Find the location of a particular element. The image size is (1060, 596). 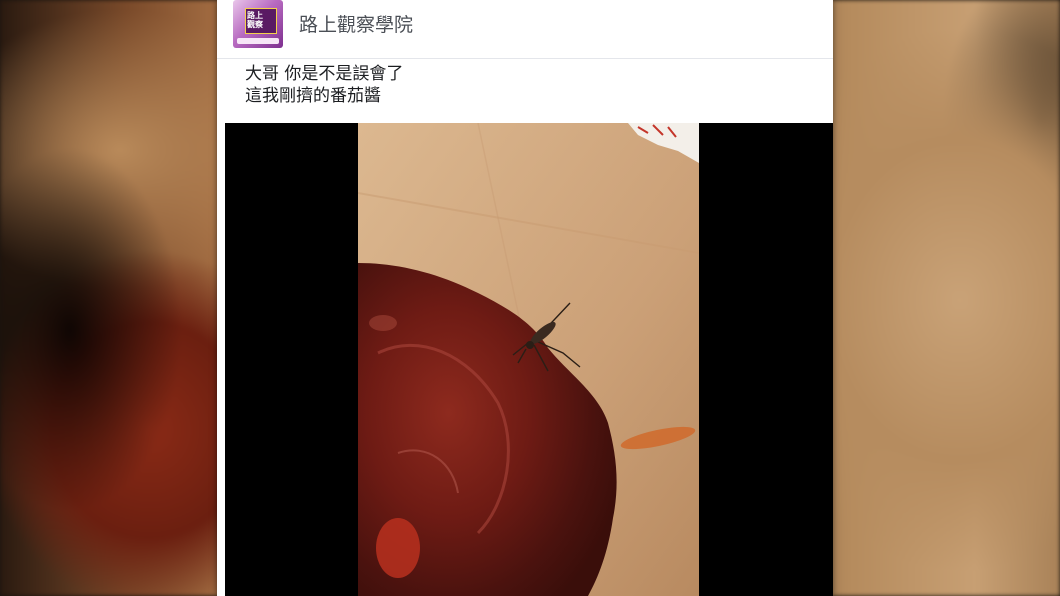

avatar-logo-strip is located at coordinates (258, 41).